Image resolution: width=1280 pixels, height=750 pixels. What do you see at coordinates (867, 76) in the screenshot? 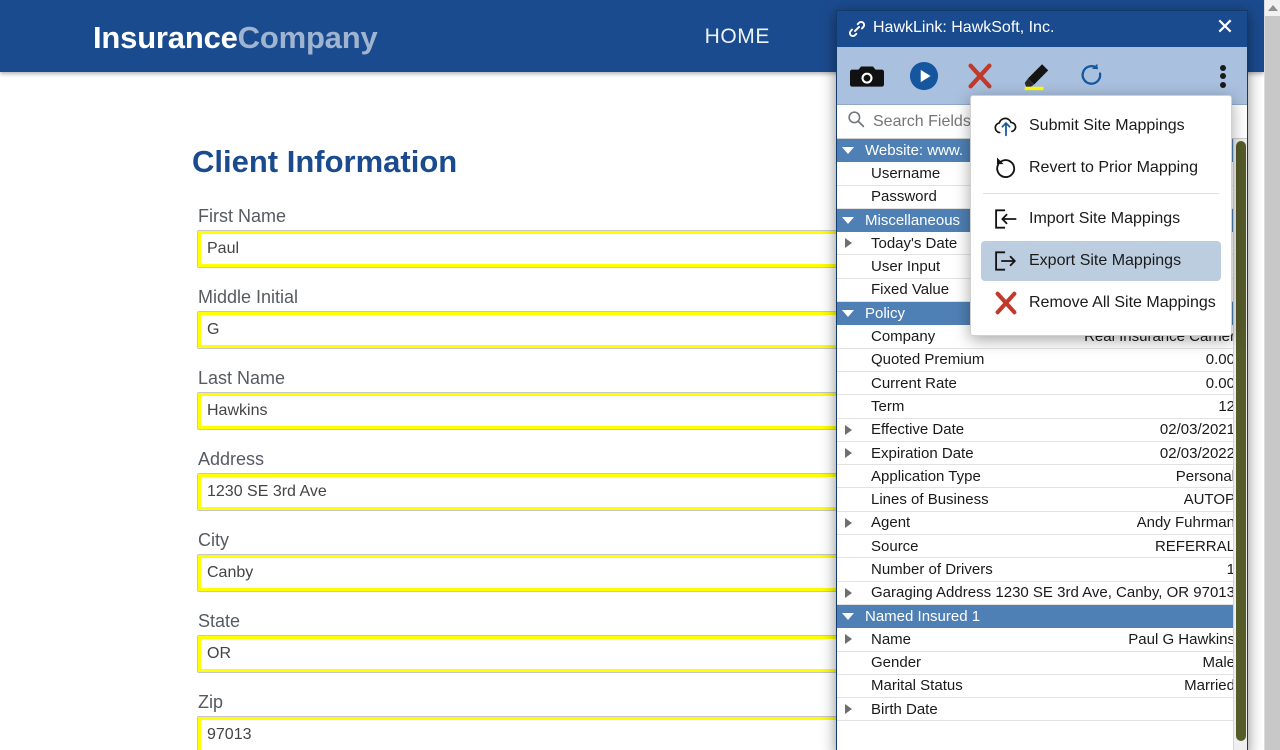
I see `camera-icon` at bounding box center [867, 76].